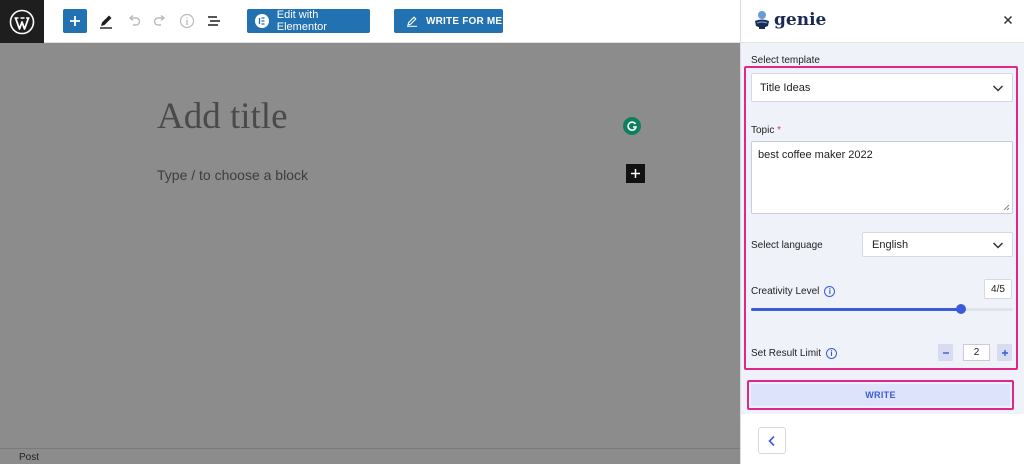 Image resolution: width=1024 pixels, height=464 pixels. Describe the element at coordinates (301, 21) in the screenshot. I see `edit-with-elementor-label: Edit with Elementor` at that location.